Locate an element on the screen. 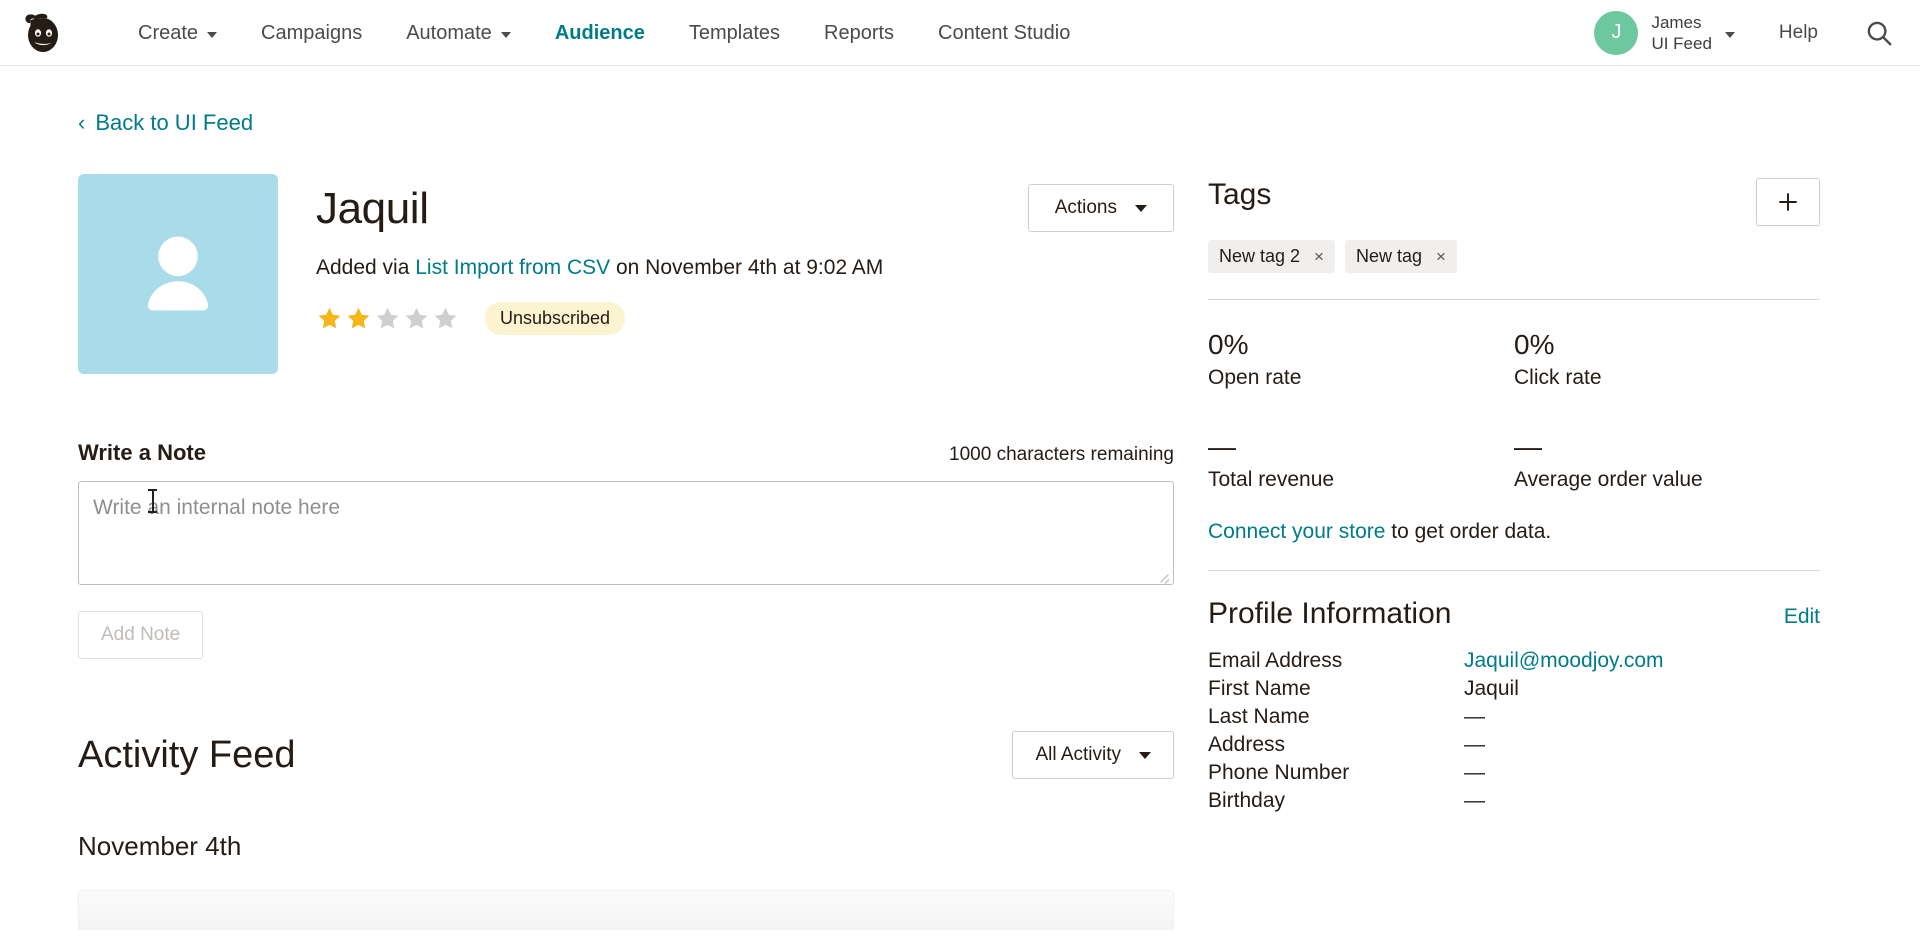  activity-feed-header: Activity Feed All Activity is located at coordinates (626, 755).